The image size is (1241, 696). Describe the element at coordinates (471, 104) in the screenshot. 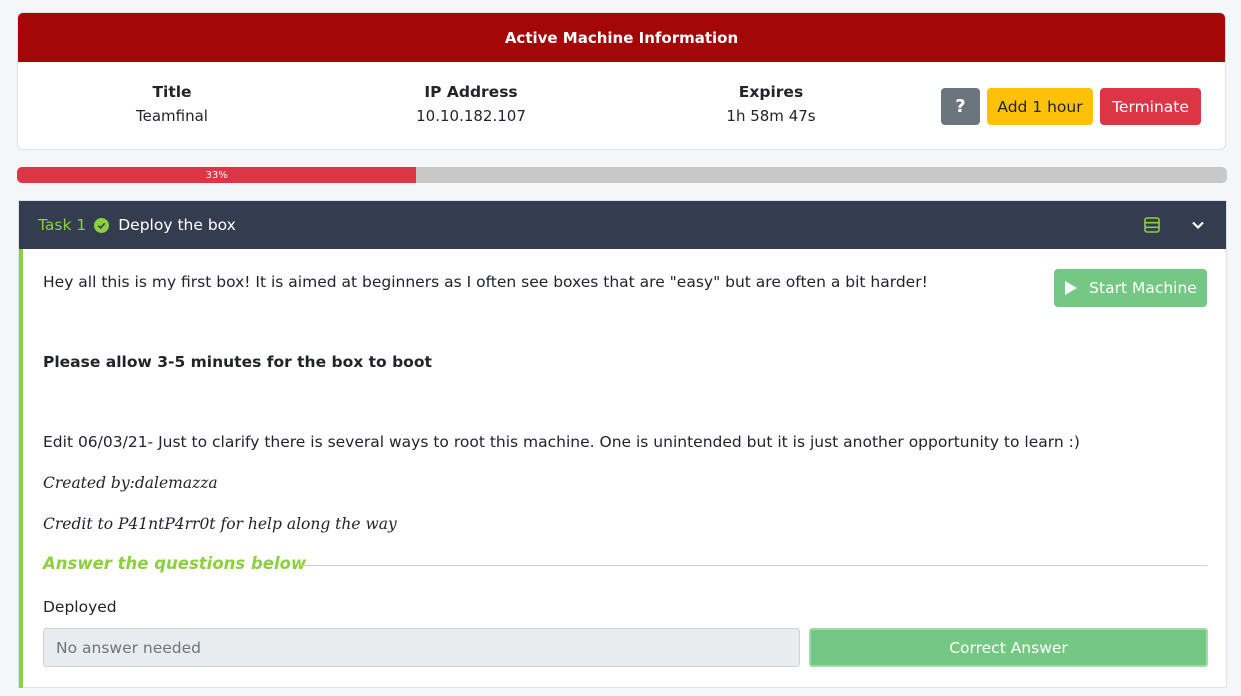

I see `ip-info: IP Address 10.10.182.107` at that location.